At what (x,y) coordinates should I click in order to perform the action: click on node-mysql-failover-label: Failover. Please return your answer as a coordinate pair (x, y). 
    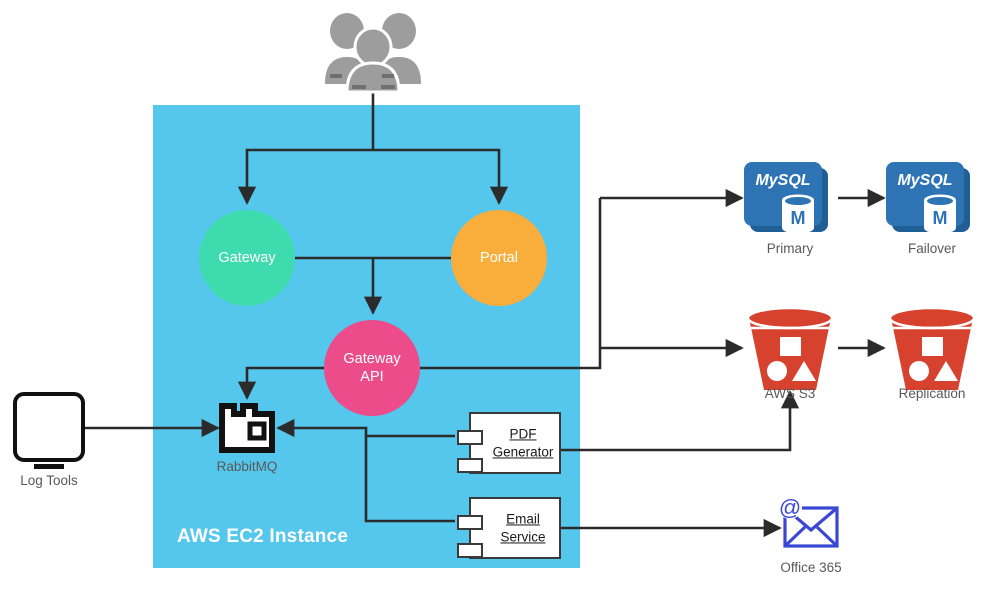
    Looking at the image, I should click on (931, 248).